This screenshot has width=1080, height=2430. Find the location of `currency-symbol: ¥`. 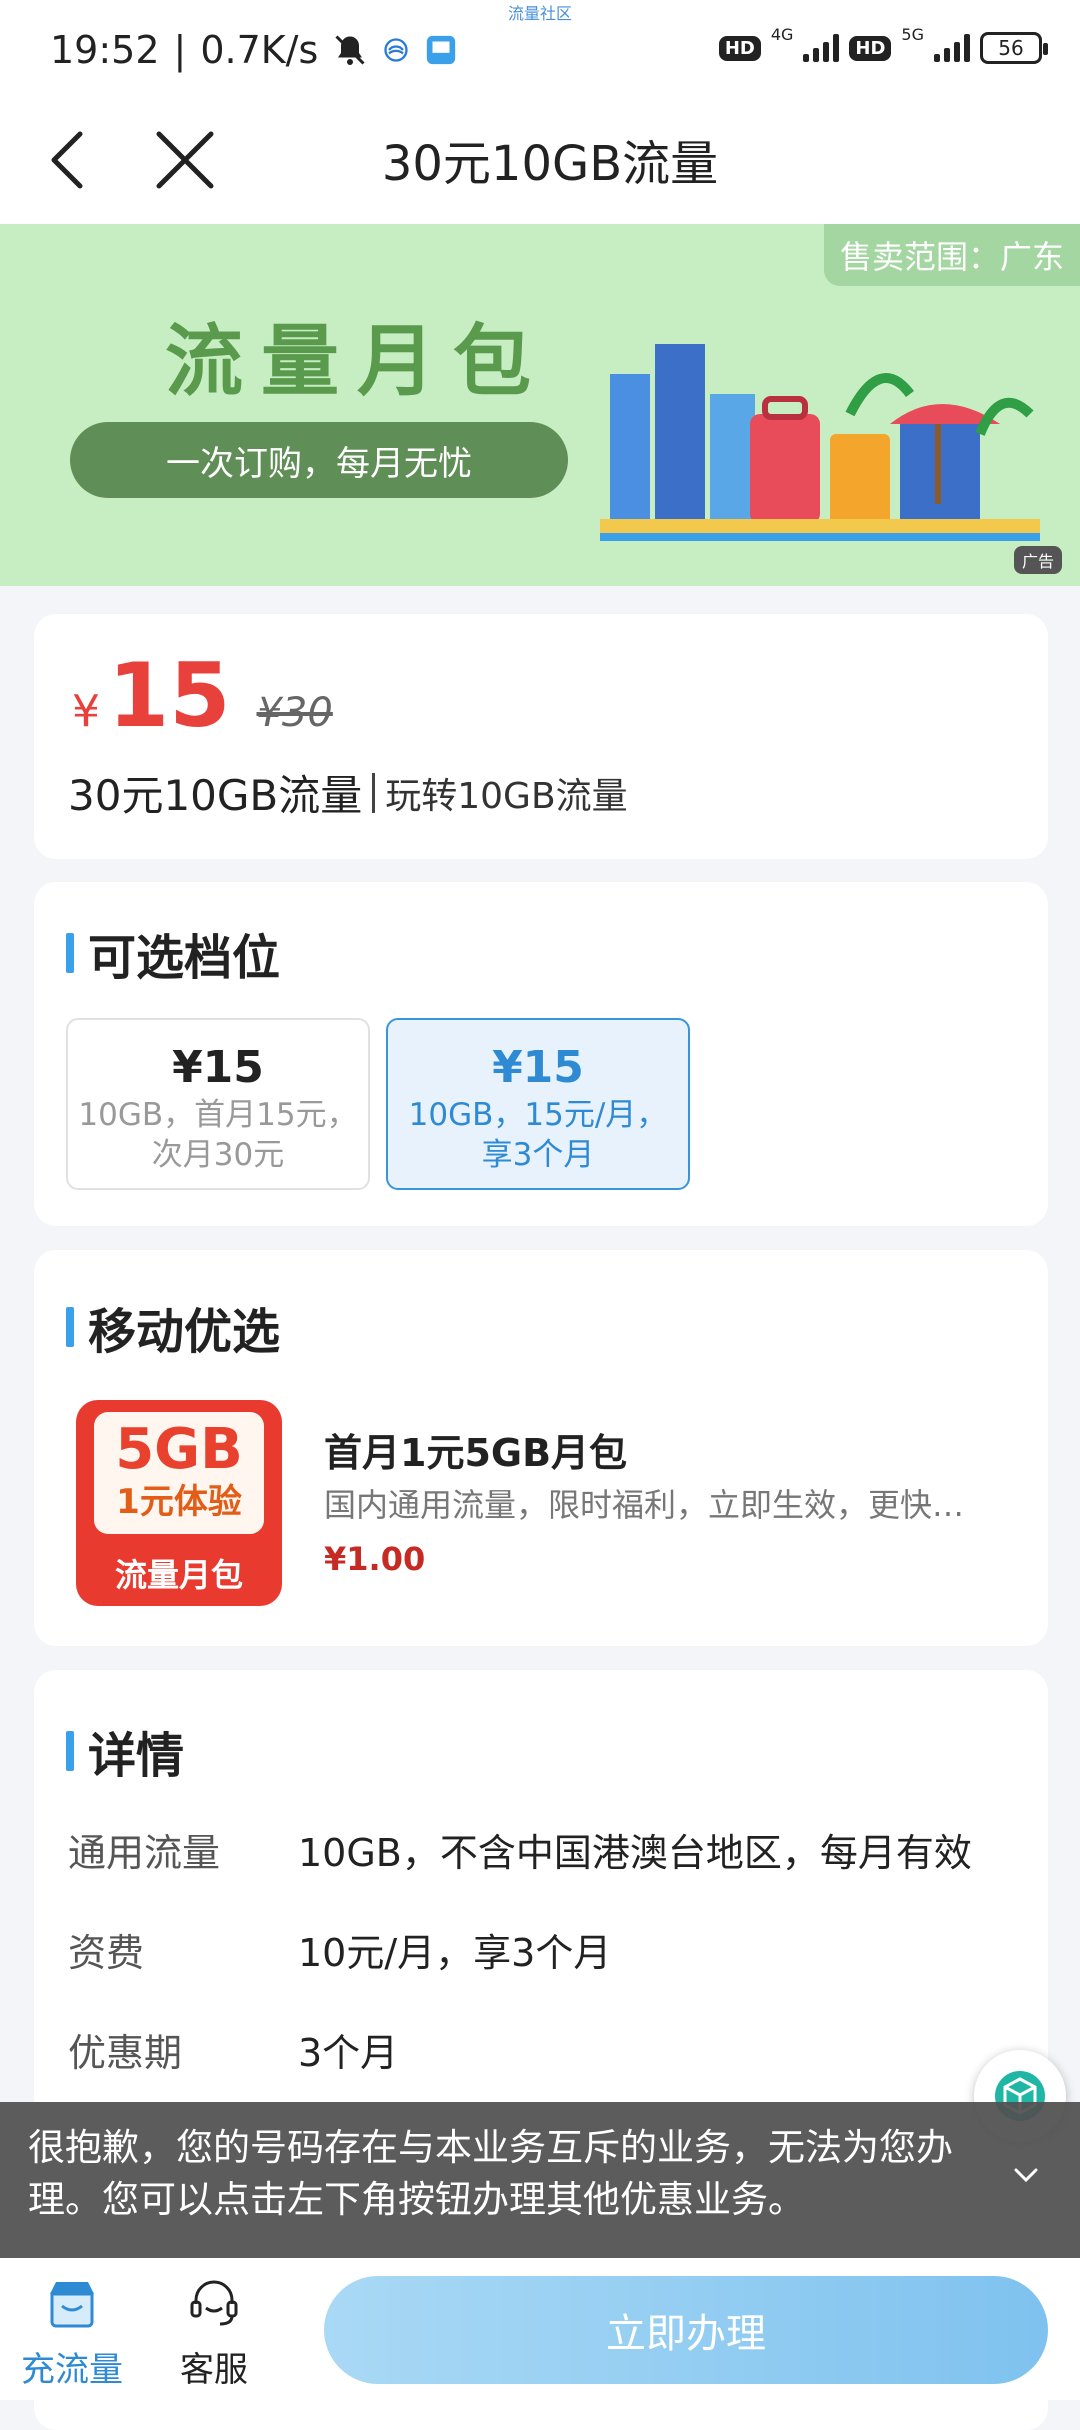

currency-symbol: ¥ is located at coordinates (86, 711).